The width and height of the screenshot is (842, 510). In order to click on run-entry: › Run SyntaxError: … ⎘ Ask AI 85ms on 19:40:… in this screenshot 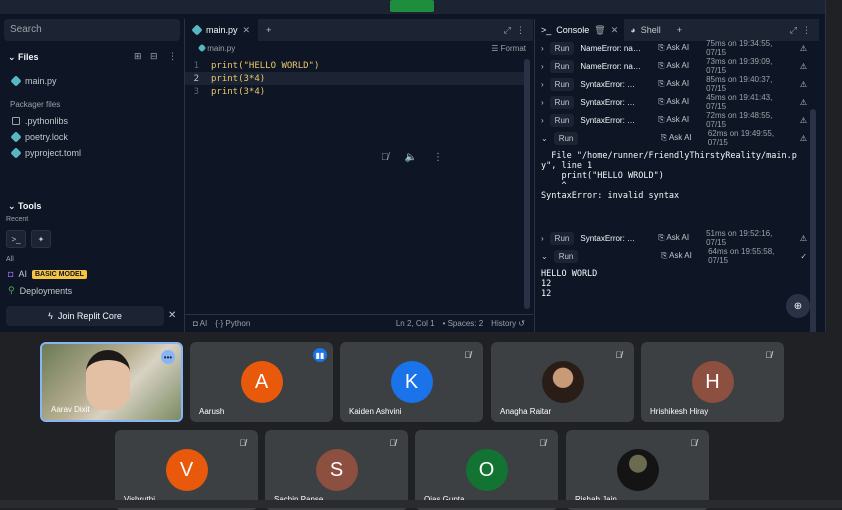, I will do `click(671, 84)`.